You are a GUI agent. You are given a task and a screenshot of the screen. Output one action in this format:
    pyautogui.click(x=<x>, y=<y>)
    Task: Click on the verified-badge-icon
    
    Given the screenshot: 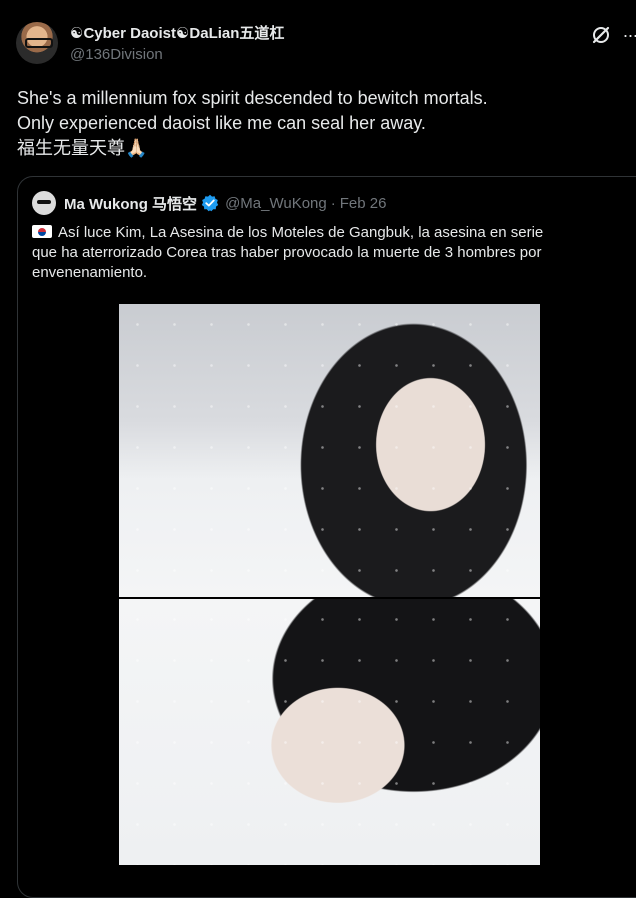 What is the action you would take?
    pyautogui.click(x=210, y=203)
    